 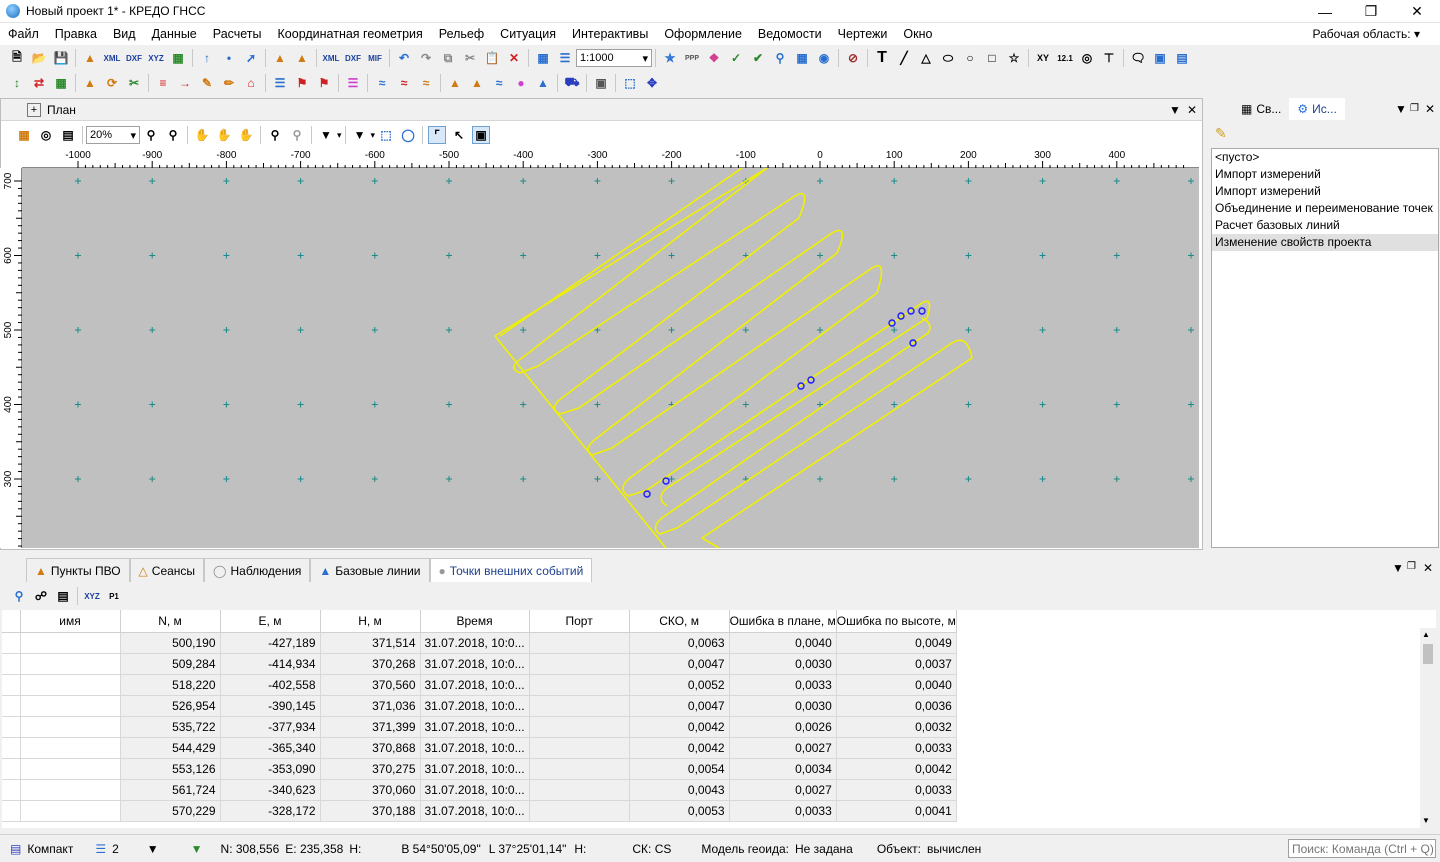 What do you see at coordinates (370, 685) in the screenshot?
I see `cell-h: 370,560` at bounding box center [370, 685].